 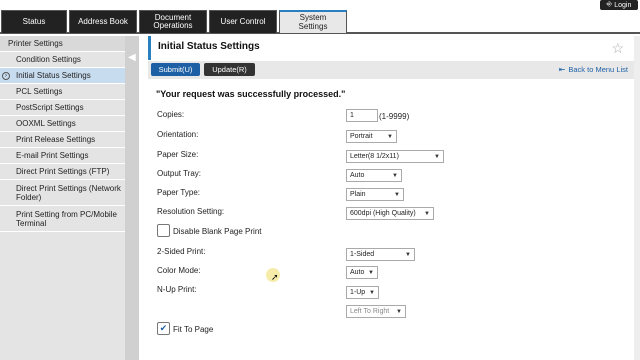 What do you see at coordinates (62, 108) in the screenshot?
I see `sidebar-item-postscript-settings: PostScript Settings` at bounding box center [62, 108].